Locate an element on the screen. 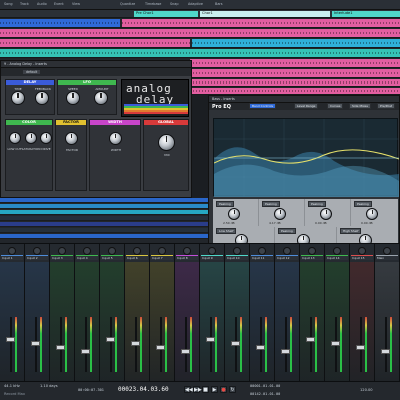  band-4-gain-knob is located at coordinates (372, 214).